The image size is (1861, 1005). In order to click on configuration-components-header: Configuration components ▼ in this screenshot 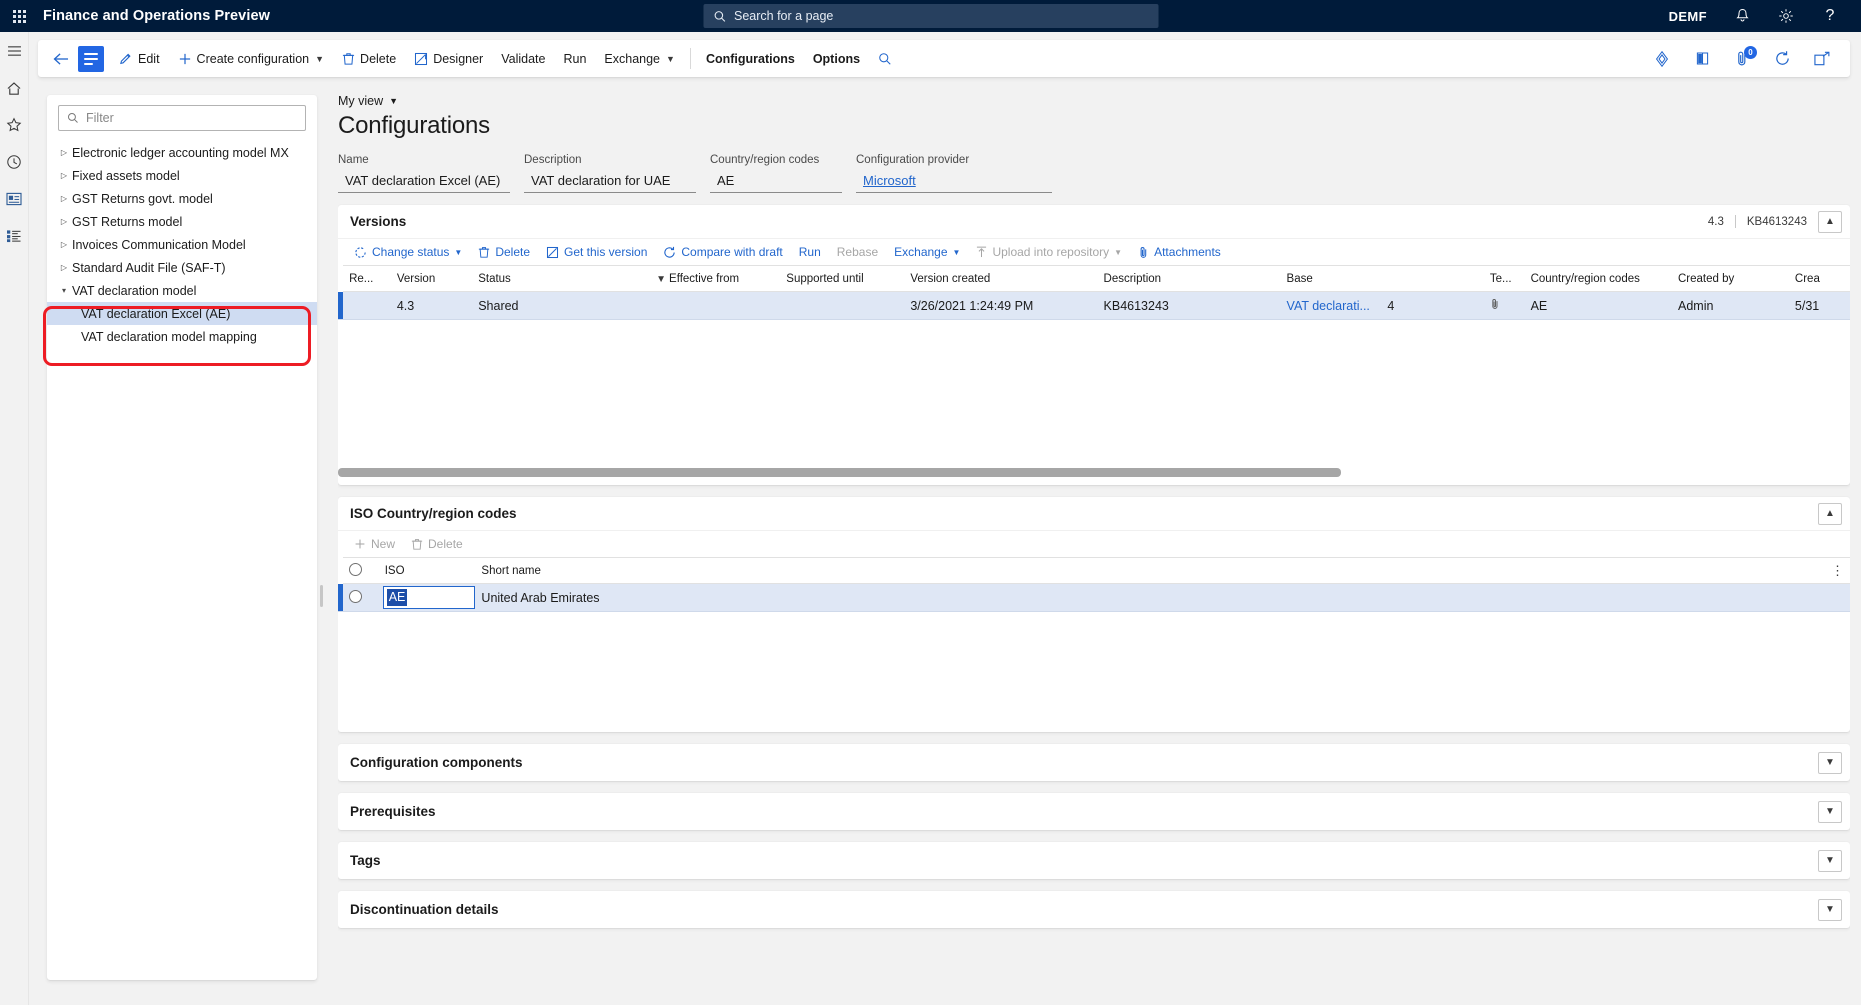, I will do `click(1094, 762)`.